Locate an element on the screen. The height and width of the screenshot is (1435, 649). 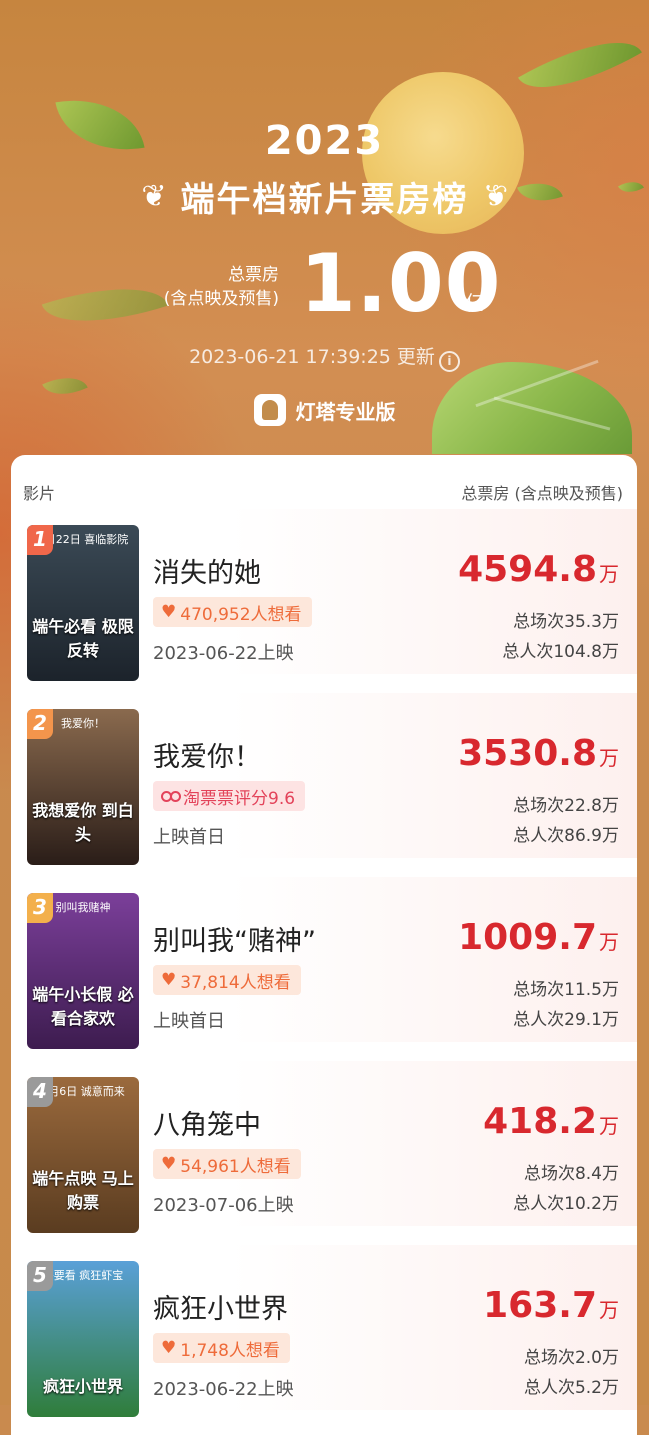
poster-slogan: 端午小长假 必看合家欢 is located at coordinates (83, 1006).